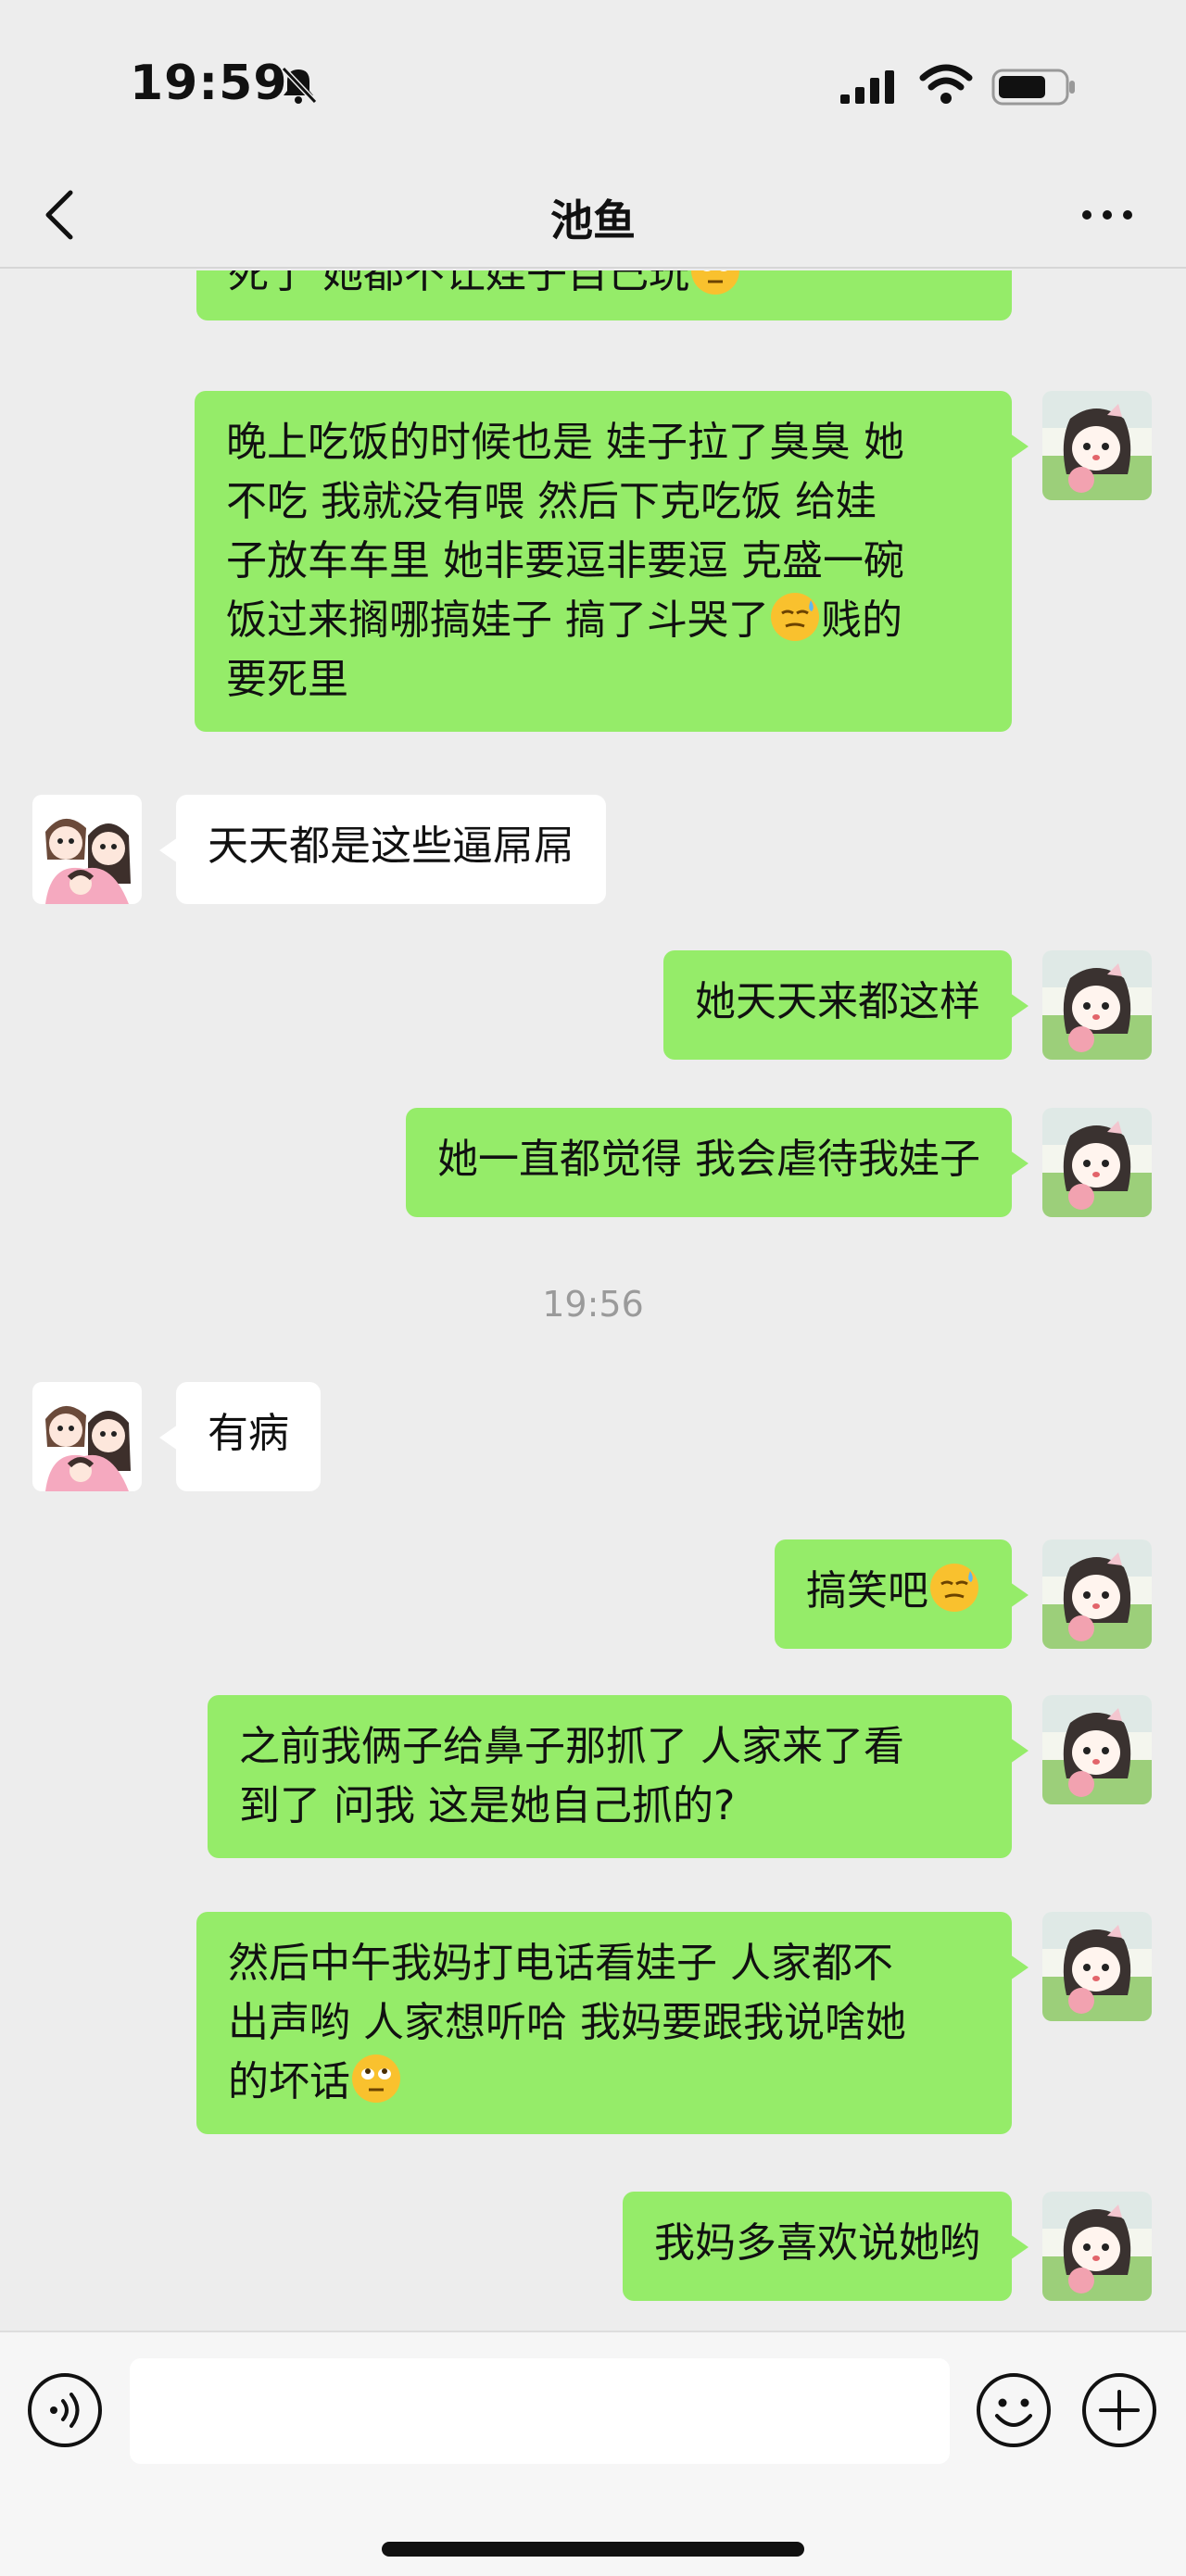 Image resolution: width=1186 pixels, height=2576 pixels. I want to click on message-text: 搞笑吧, so click(867, 1591).